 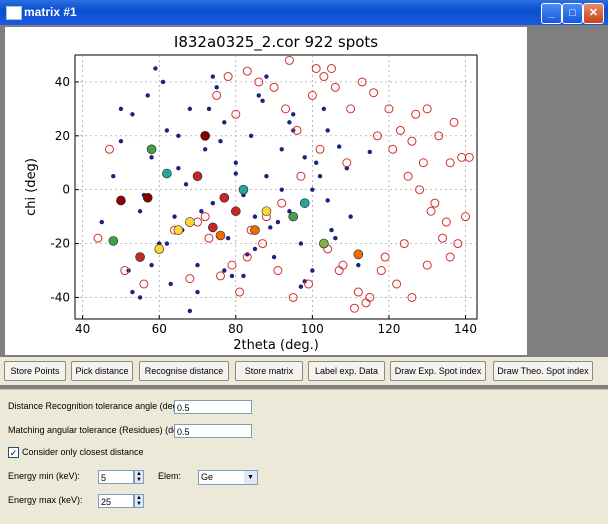 I want to click on recognise-distance-button: Recognise distance, so click(x=184, y=371).